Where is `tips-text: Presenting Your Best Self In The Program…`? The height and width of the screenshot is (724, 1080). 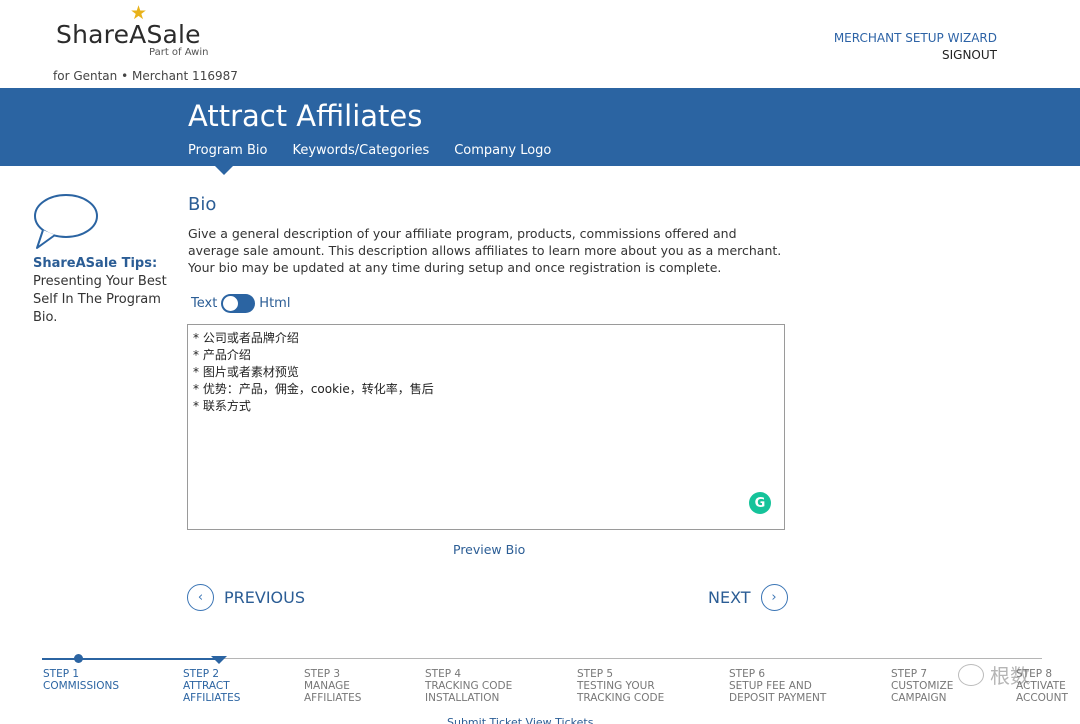
tips-text: Presenting Your Best Self In The Program… is located at coordinates (100, 299).